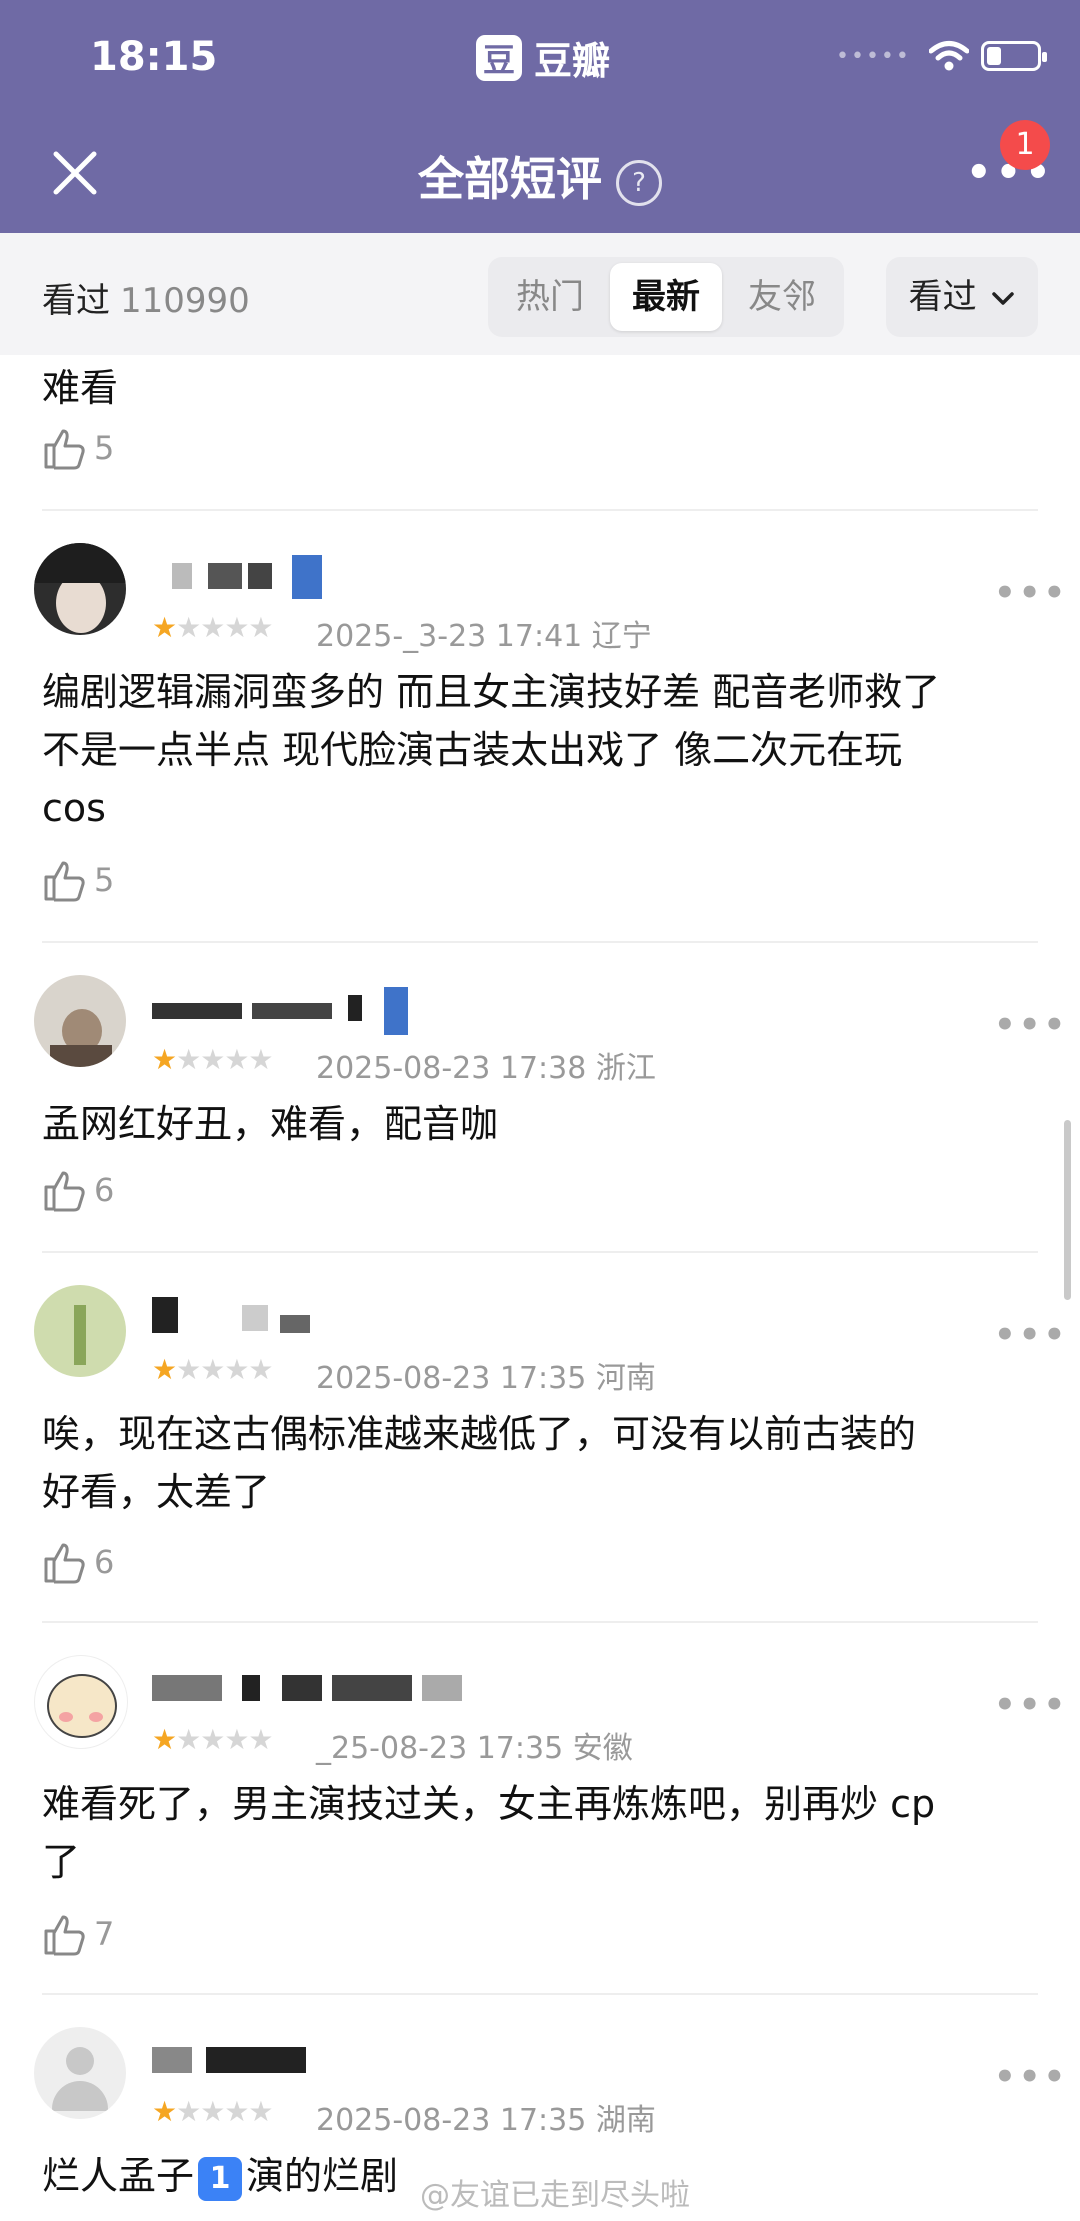 This screenshot has width=1080, height=2221. Describe the element at coordinates (555, 2195) in the screenshot. I see `watermark: @友谊已走到尽头啦` at that location.